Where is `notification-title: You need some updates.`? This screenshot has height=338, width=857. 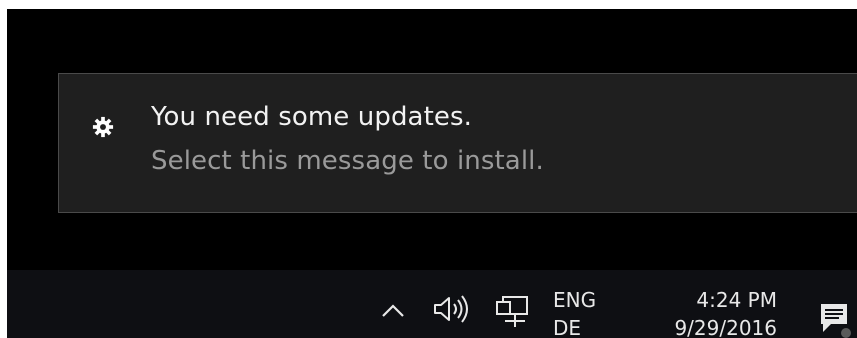 notification-title: You need some updates. is located at coordinates (311, 117).